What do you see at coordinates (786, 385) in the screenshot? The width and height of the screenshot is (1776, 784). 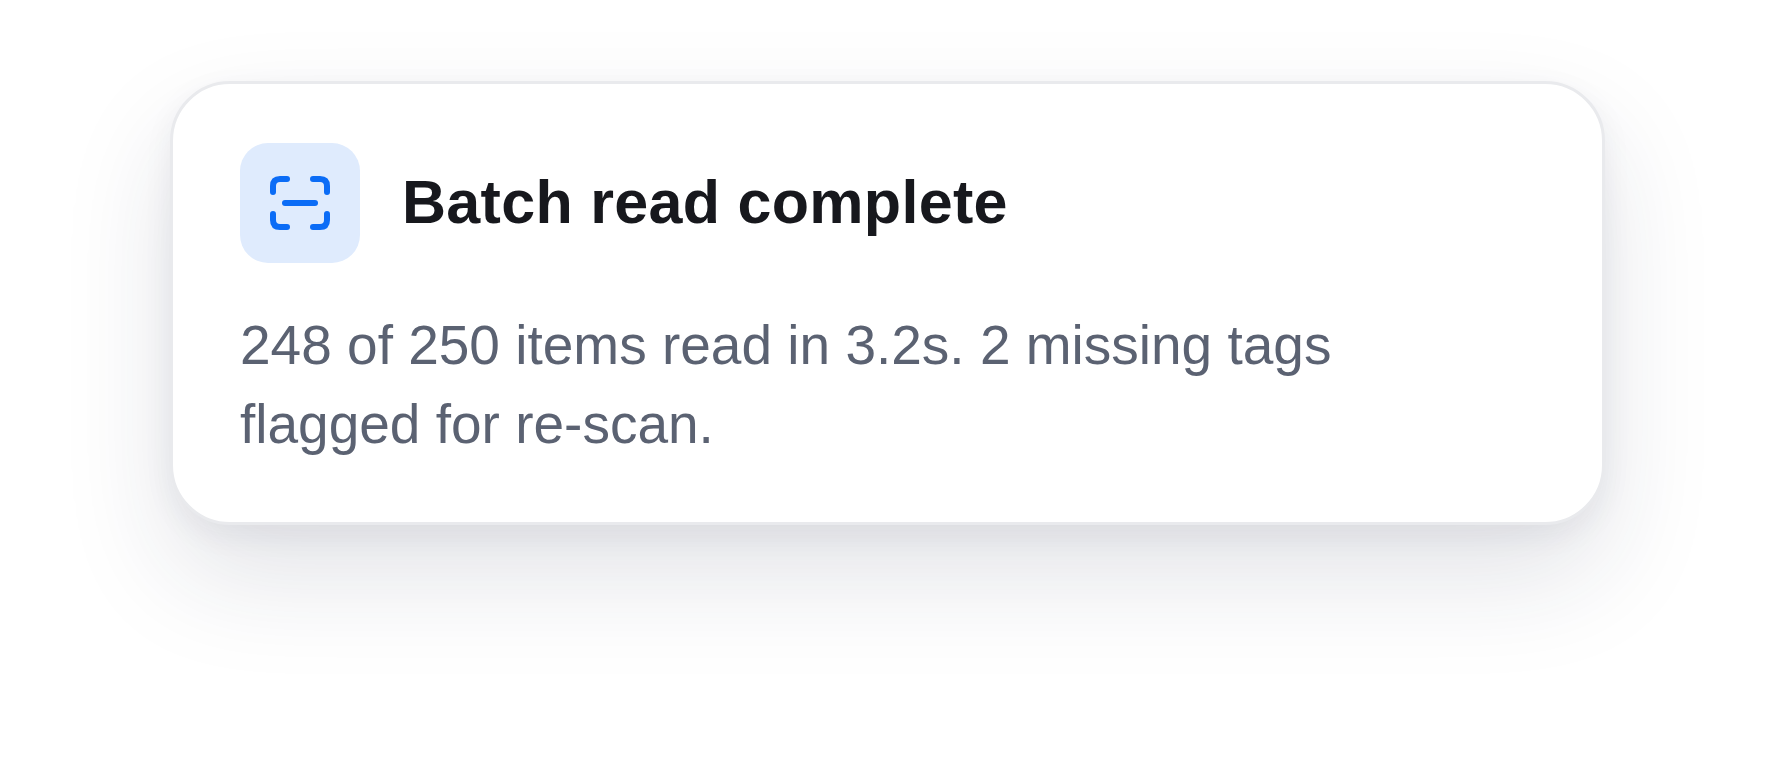 I see `notification-message: 248 of 250 items read in 3.2s. 2 missing tags flagged for re-scan.` at bounding box center [786, 385].